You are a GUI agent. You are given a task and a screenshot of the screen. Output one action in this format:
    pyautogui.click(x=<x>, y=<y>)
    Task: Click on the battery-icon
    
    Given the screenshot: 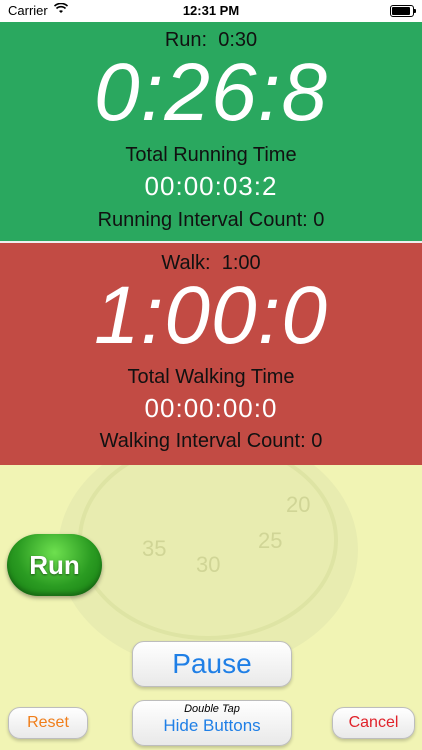 What is the action you would take?
    pyautogui.click(x=403, y=11)
    